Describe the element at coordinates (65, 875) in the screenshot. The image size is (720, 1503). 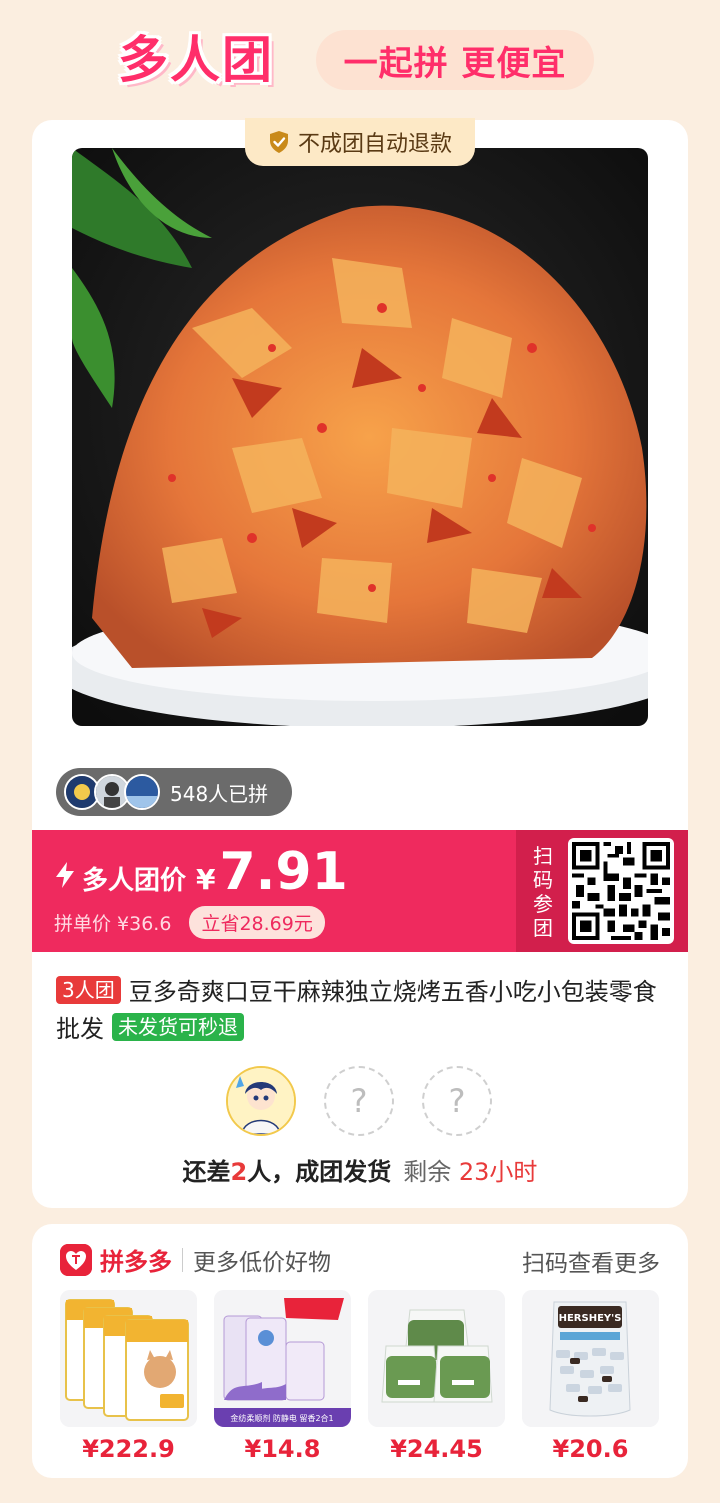
I see `lightning-icon` at that location.